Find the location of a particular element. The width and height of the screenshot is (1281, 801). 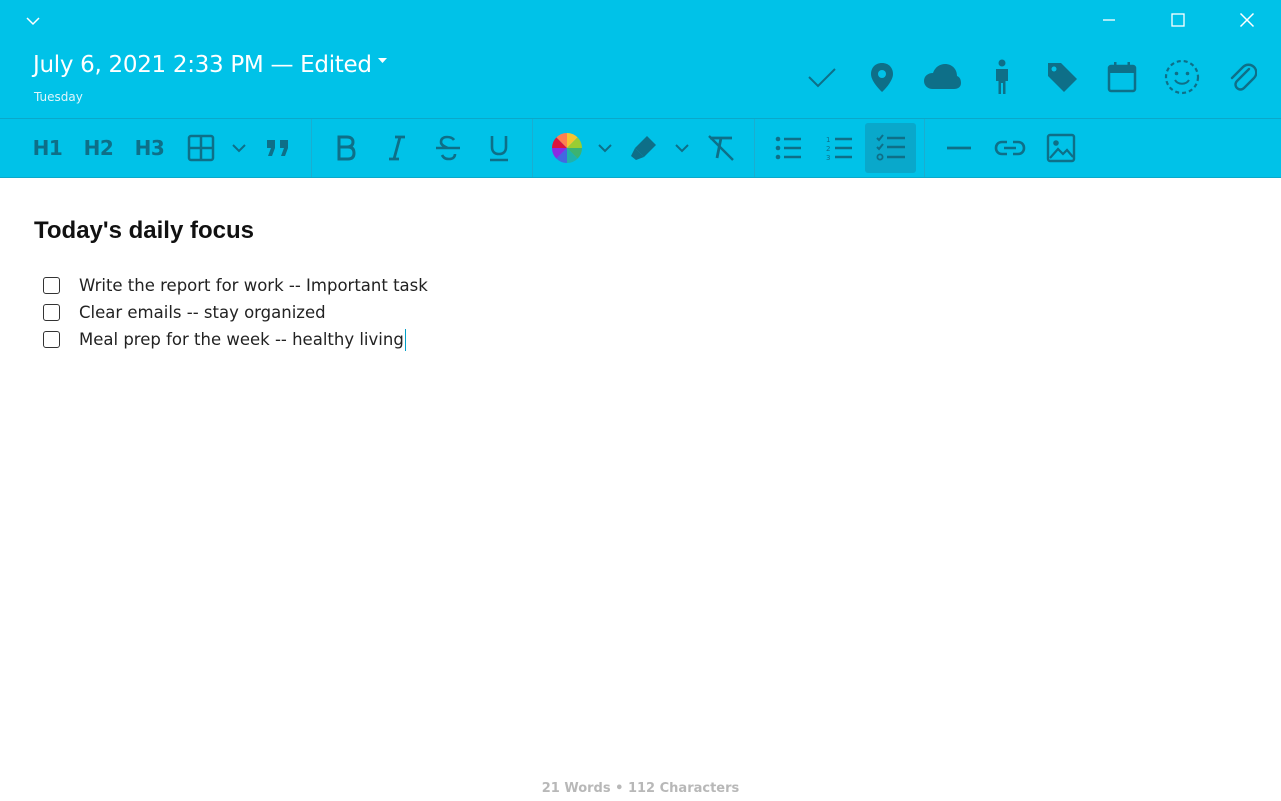

underline-icon is located at coordinates (498, 149).